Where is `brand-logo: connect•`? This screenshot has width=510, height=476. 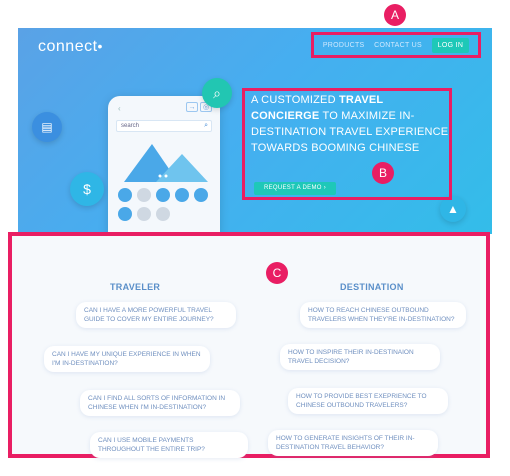 brand-logo: connect• is located at coordinates (70, 47).